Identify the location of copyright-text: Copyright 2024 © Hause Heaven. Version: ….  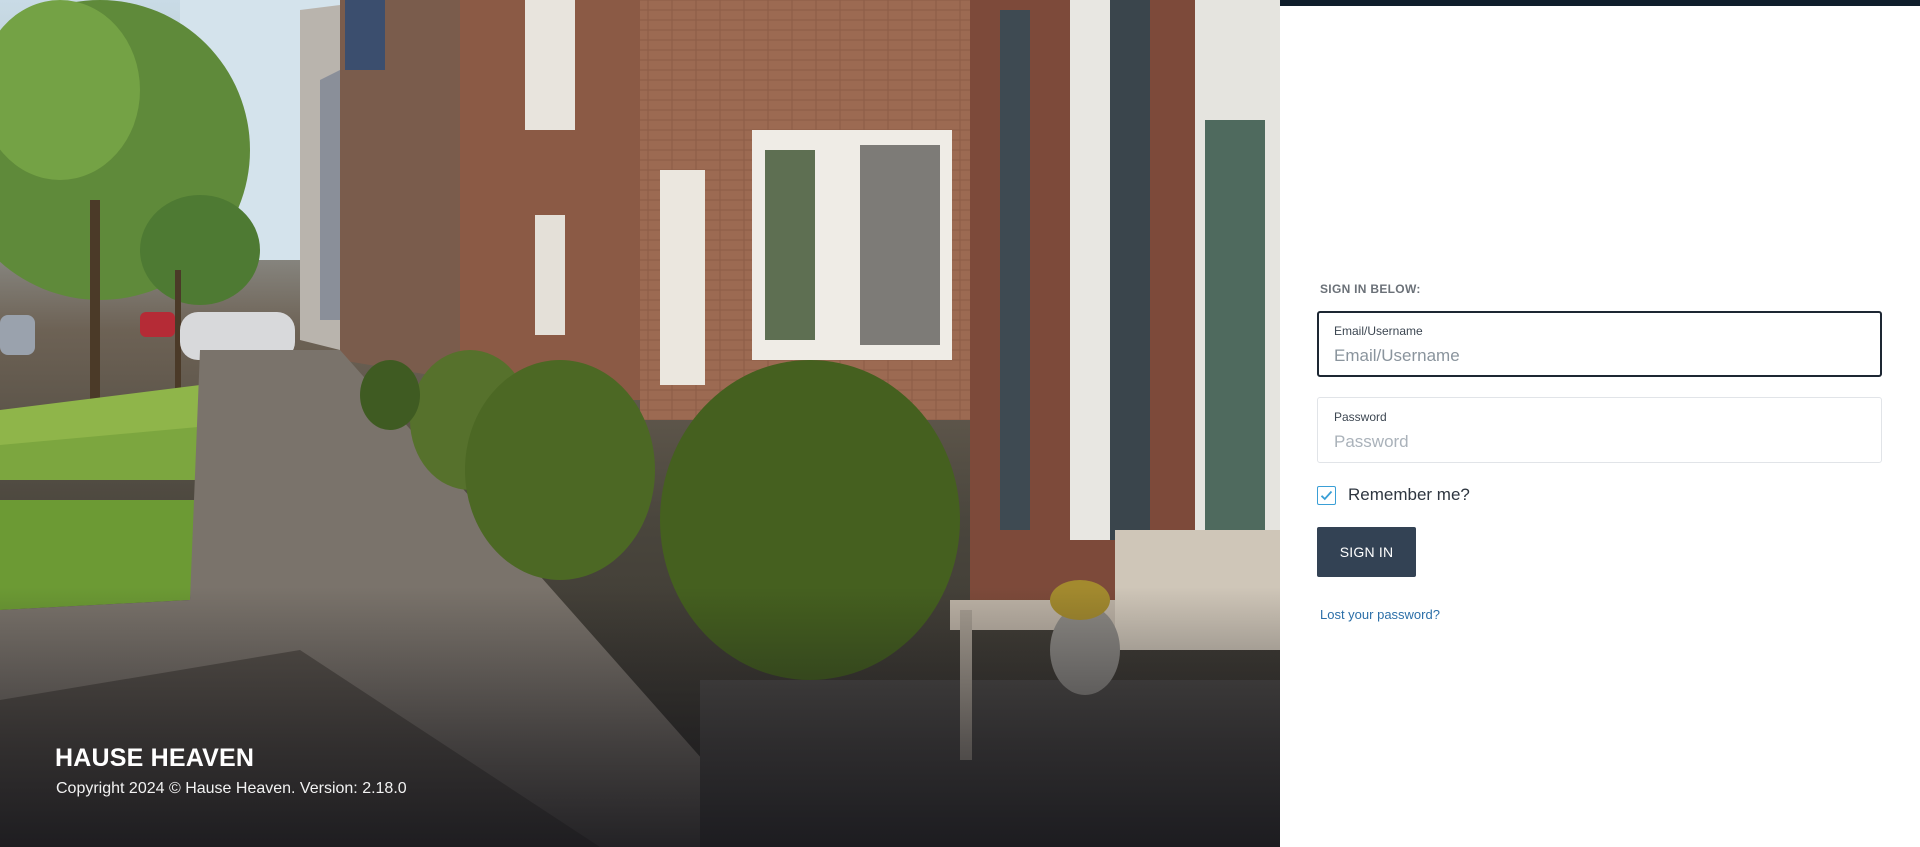
(231, 788).